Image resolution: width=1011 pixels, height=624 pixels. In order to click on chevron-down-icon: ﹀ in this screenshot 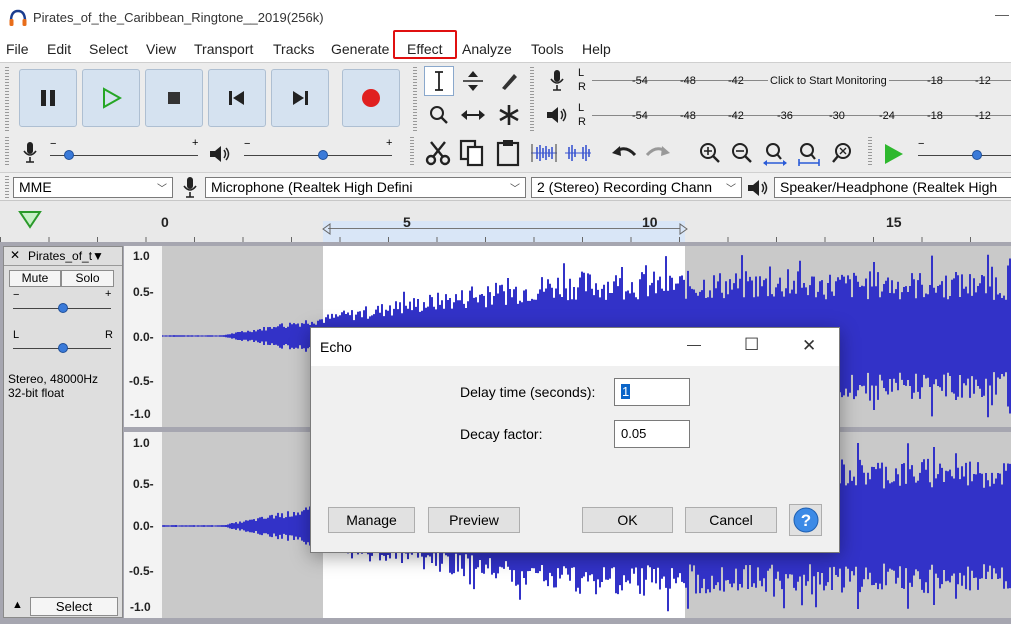, I will do `click(731, 189)`.